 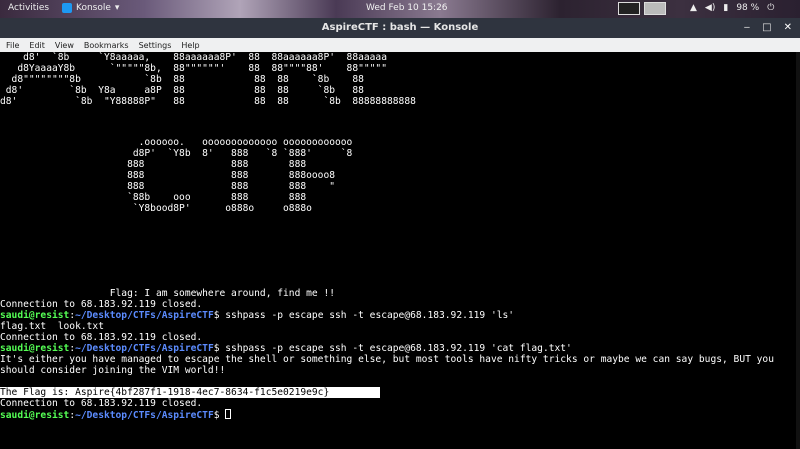 What do you see at coordinates (153, 164) in the screenshot?
I see `ctf-art-line: 888 888 888` at bounding box center [153, 164].